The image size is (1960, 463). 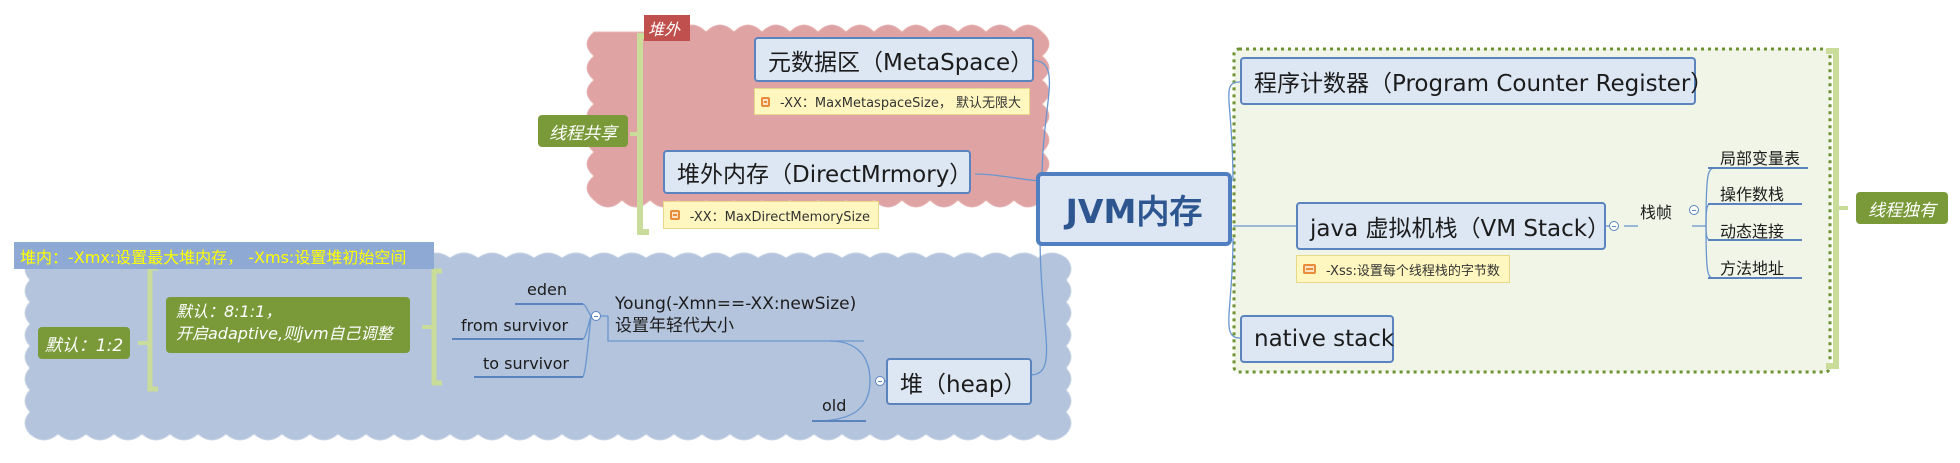 What do you see at coordinates (1614, 226) in the screenshot?
I see `vm-stack-collapse-toggle` at bounding box center [1614, 226].